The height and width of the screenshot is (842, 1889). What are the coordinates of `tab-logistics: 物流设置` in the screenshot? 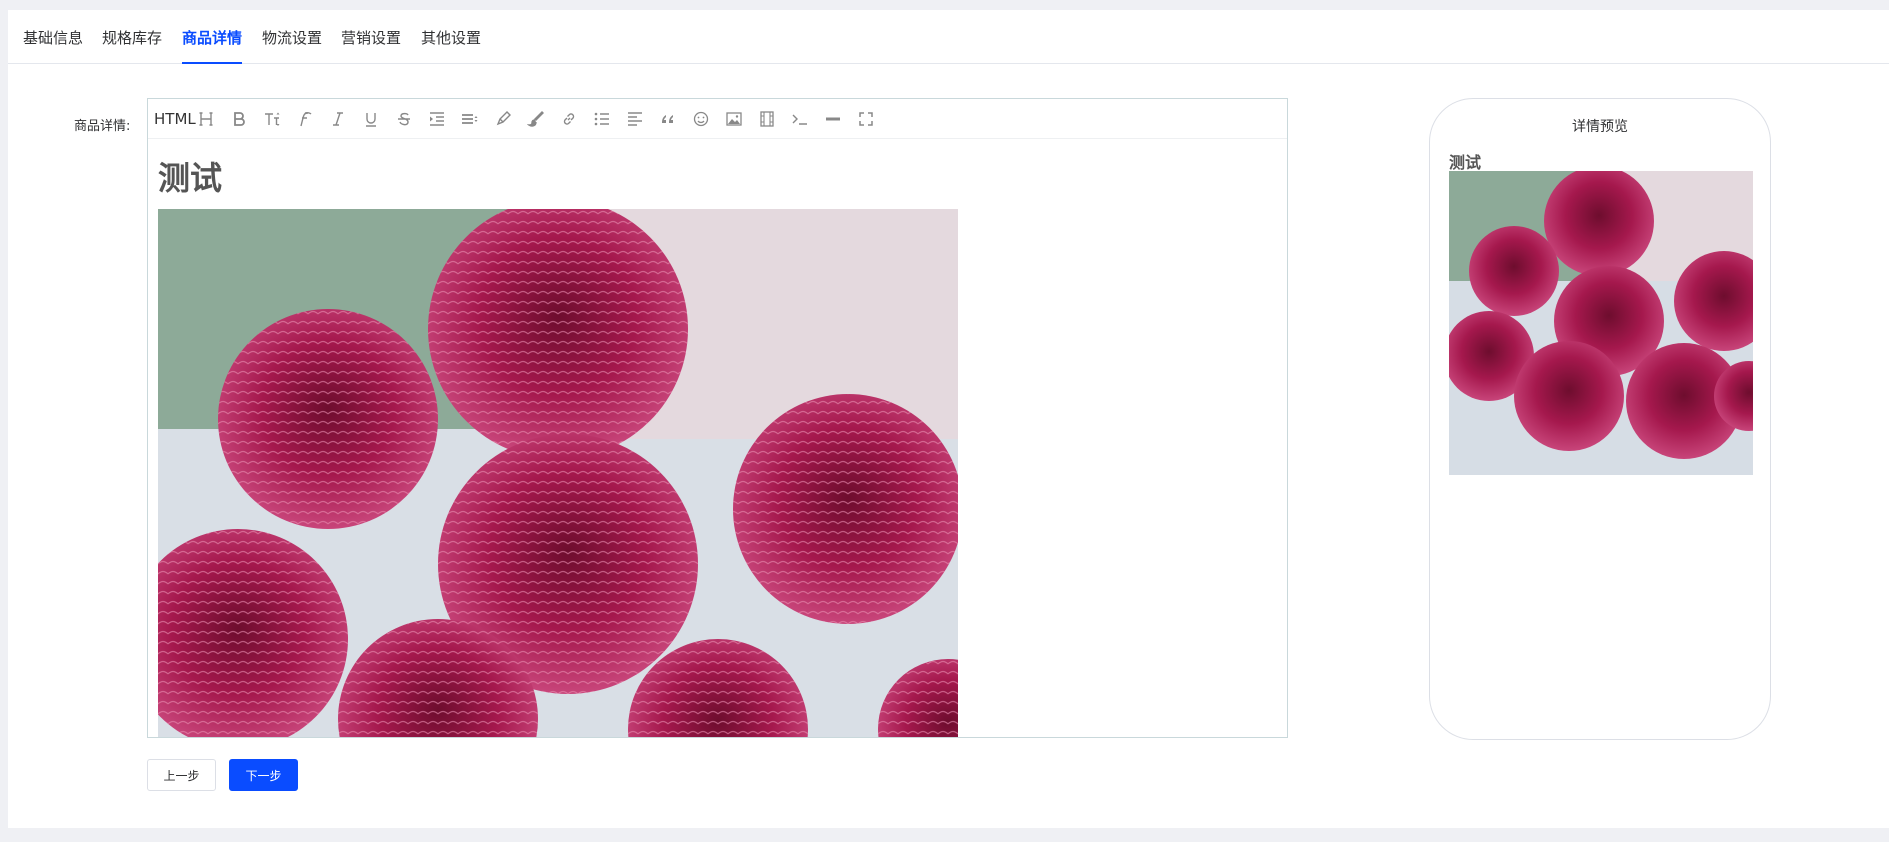 It's located at (292, 45).